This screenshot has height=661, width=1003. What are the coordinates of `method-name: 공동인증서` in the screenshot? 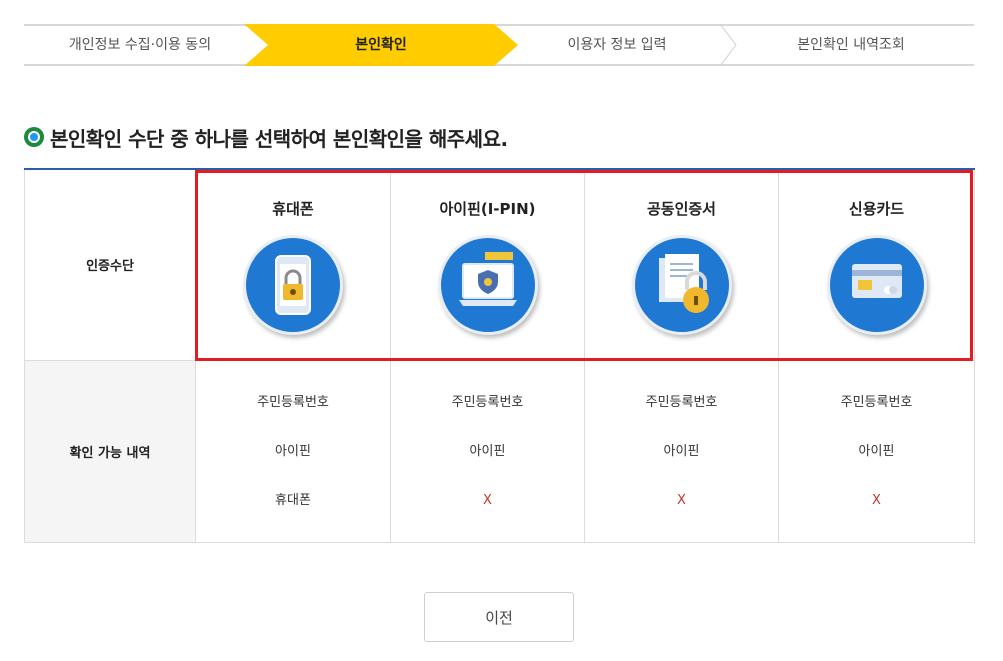 It's located at (681, 209).